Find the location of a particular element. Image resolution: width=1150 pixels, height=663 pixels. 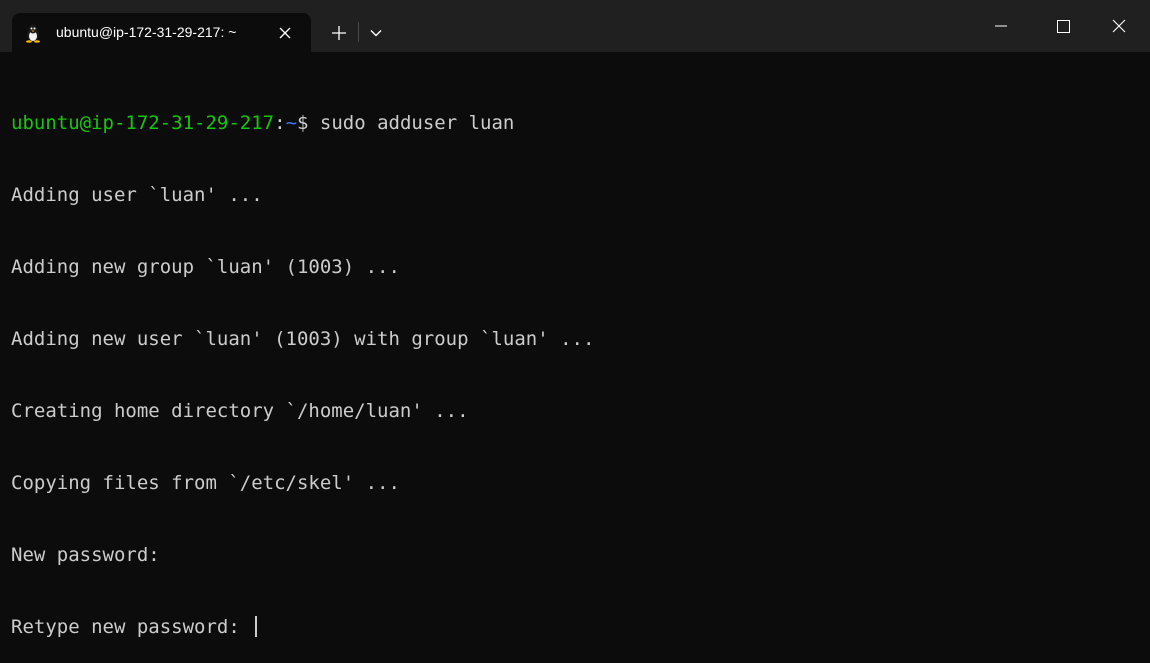

plus-icon is located at coordinates (339, 33).